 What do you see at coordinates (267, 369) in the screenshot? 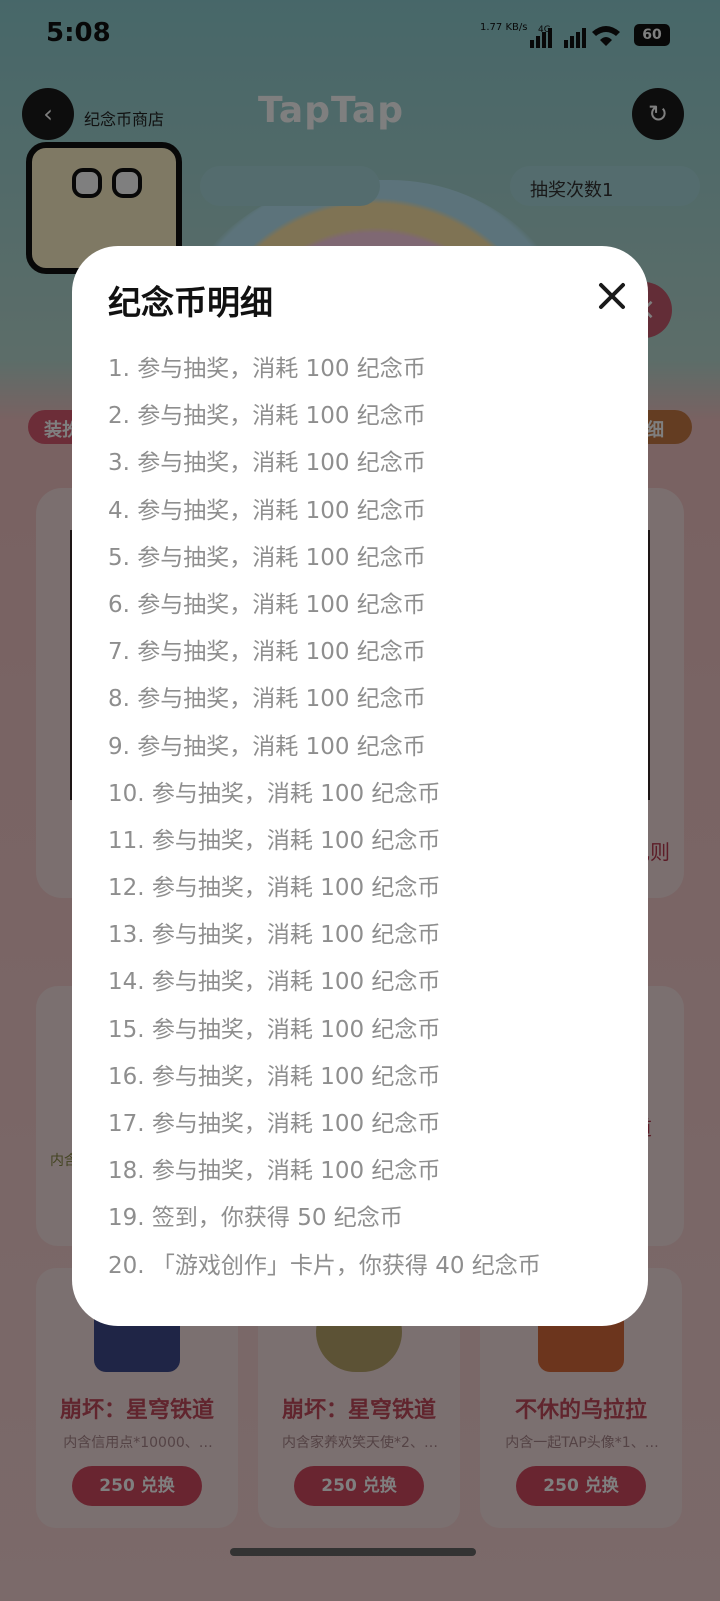
I see `list-item: 1. 参与抽奖，消耗 100 纪念币` at bounding box center [267, 369].